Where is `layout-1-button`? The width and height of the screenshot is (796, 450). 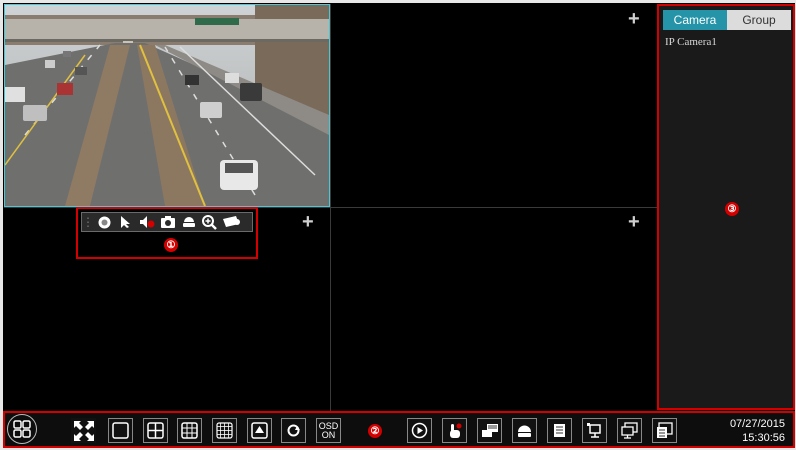
layout-1-button is located at coordinates (120, 430).